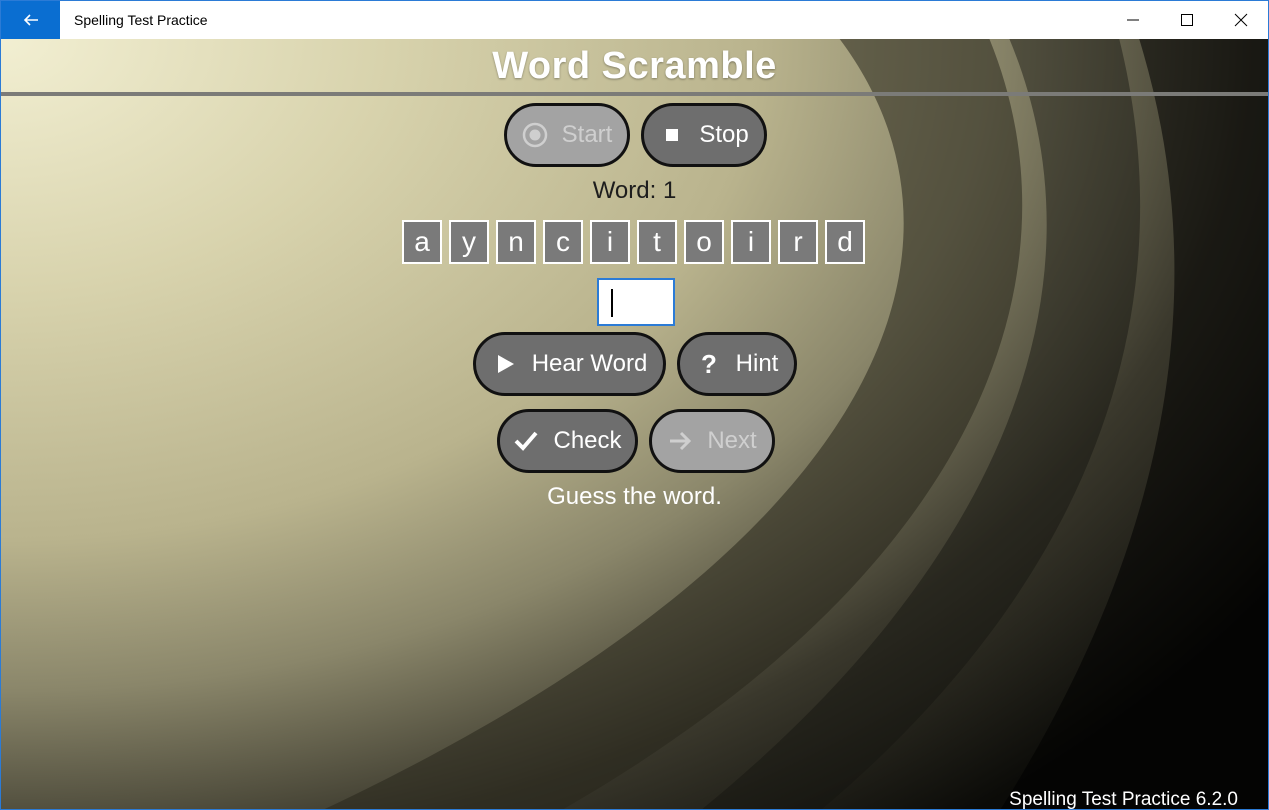 The height and width of the screenshot is (810, 1269). I want to click on close-icon, so click(1241, 20).